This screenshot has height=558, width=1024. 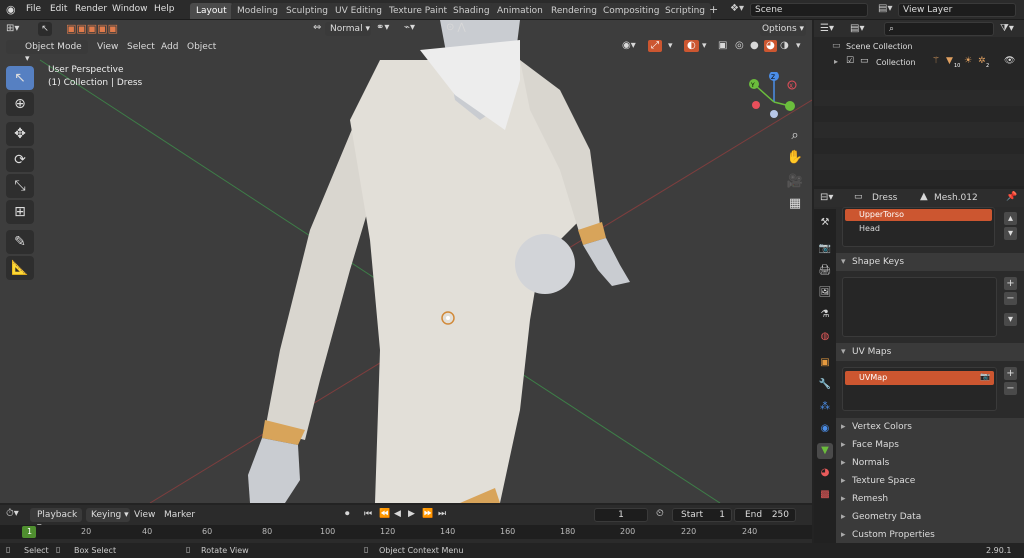 What do you see at coordinates (826, 198) in the screenshot?
I see `properties-editor-icon: ⊟▾` at bounding box center [826, 198].